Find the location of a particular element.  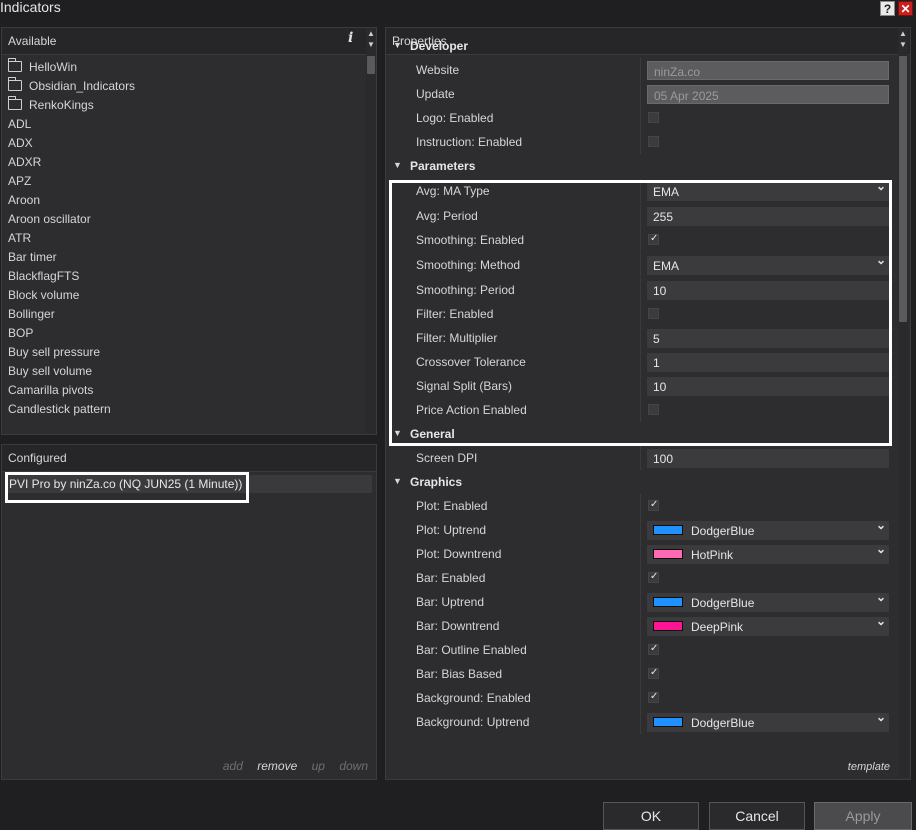

info-icon: i is located at coordinates (350, 38).